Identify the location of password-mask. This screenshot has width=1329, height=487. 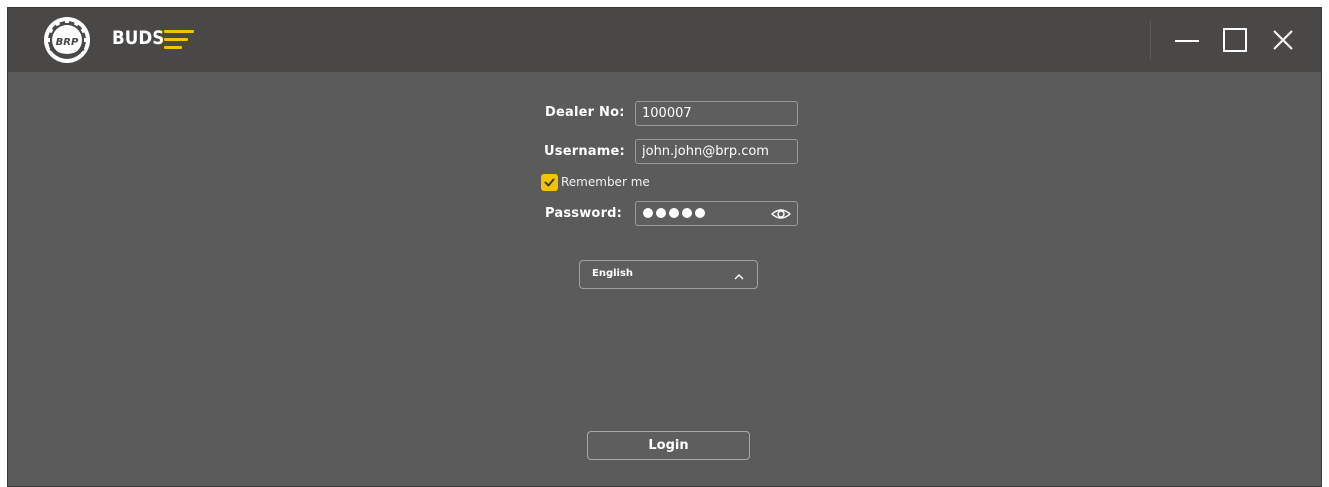
(674, 213).